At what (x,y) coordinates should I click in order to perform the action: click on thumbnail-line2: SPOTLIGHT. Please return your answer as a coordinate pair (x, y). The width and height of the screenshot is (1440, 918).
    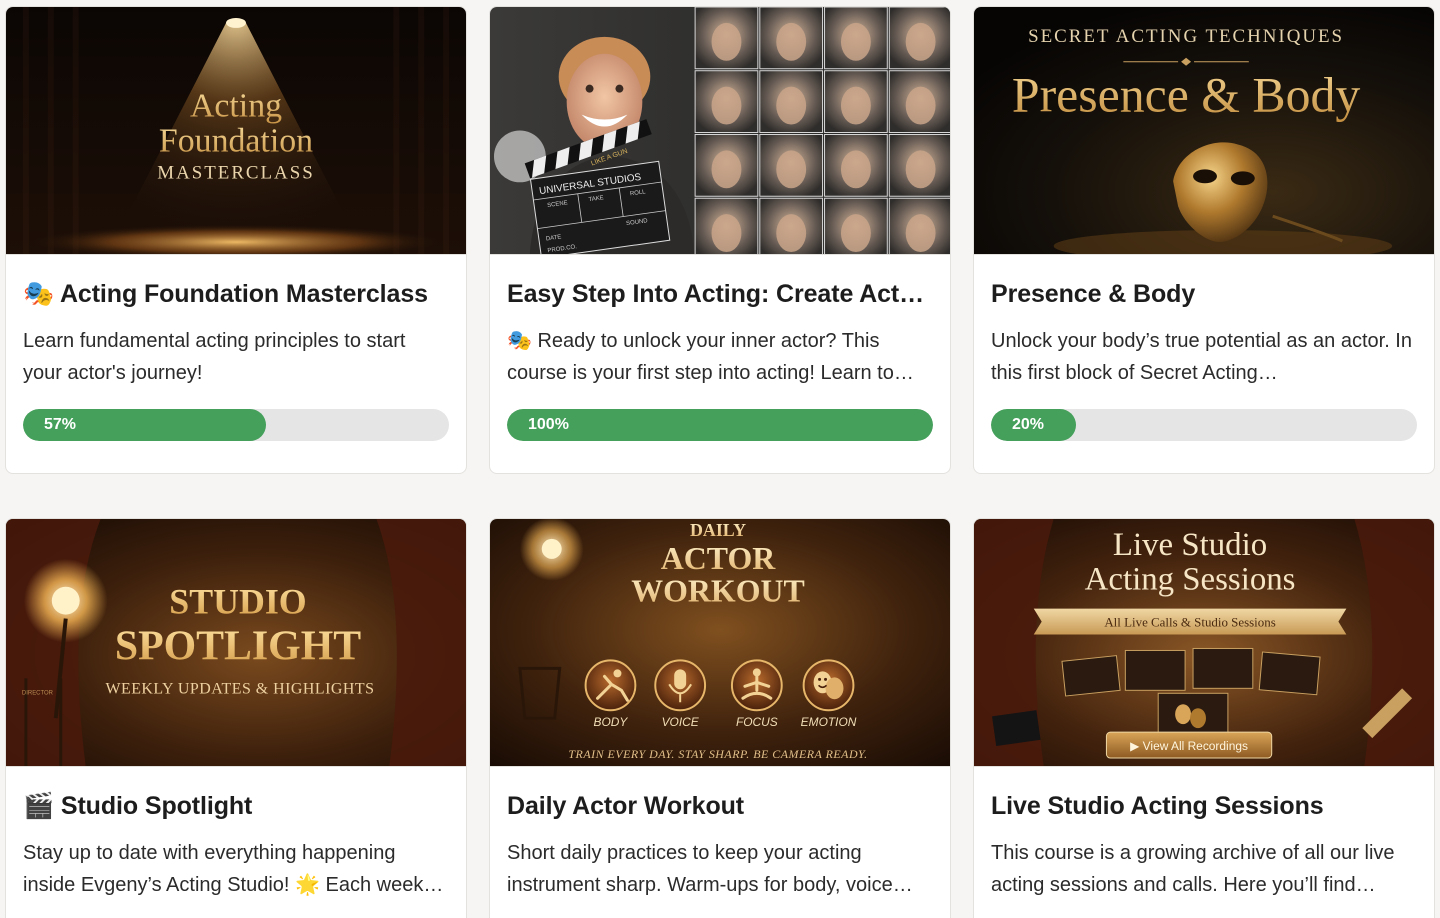
    Looking at the image, I should click on (238, 646).